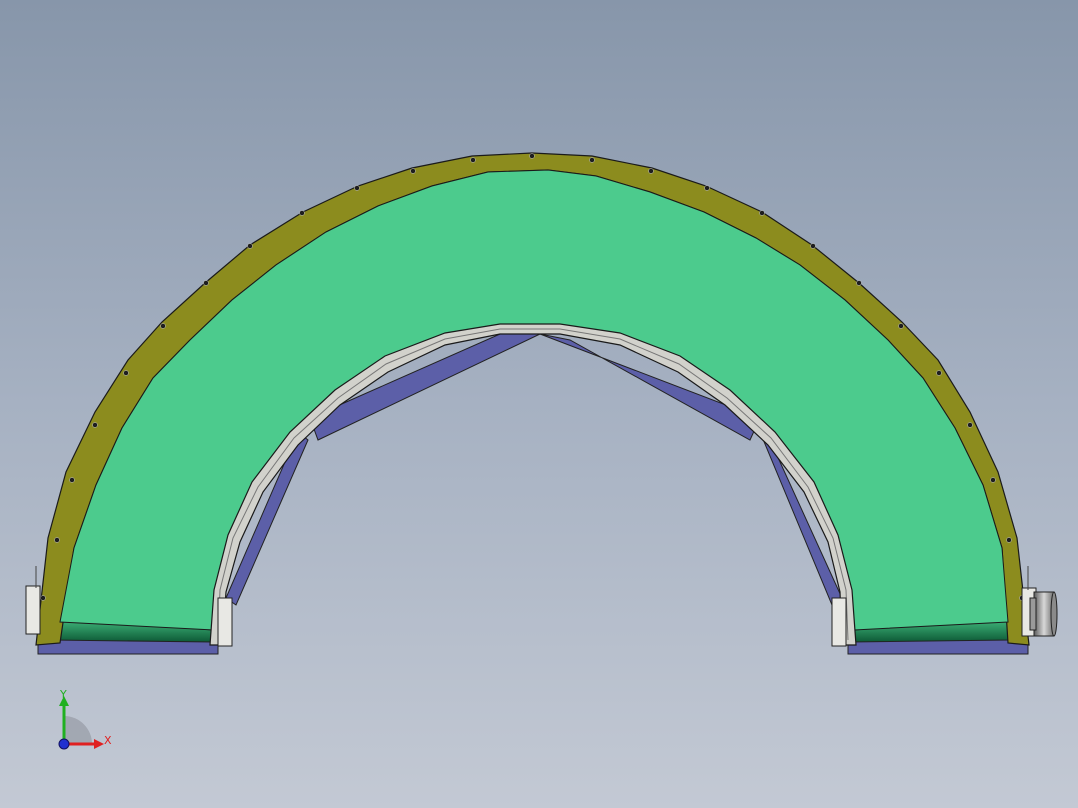 This screenshot has height=808, width=1078. I want to click on bracket-right-inner, so click(839, 622).